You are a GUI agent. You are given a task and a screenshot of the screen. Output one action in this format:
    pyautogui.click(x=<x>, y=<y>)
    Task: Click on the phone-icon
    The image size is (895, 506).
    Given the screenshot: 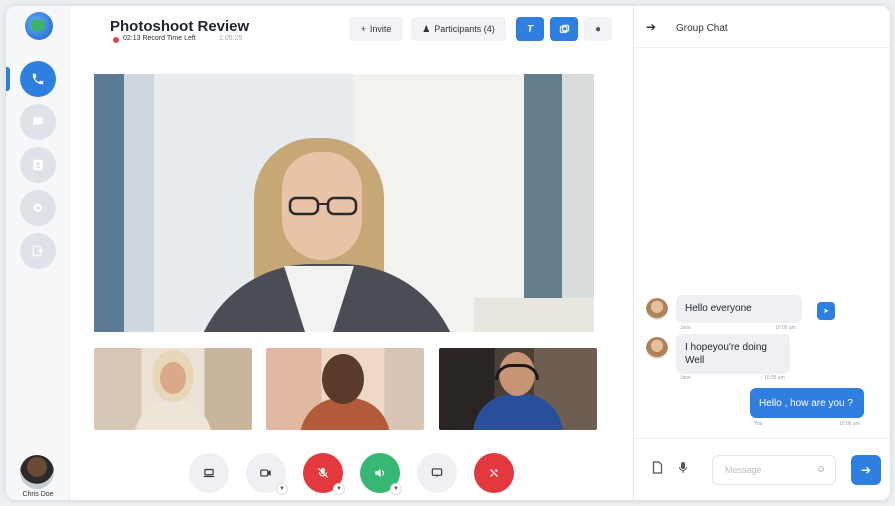 What is the action you would take?
    pyautogui.click(x=38, y=79)
    